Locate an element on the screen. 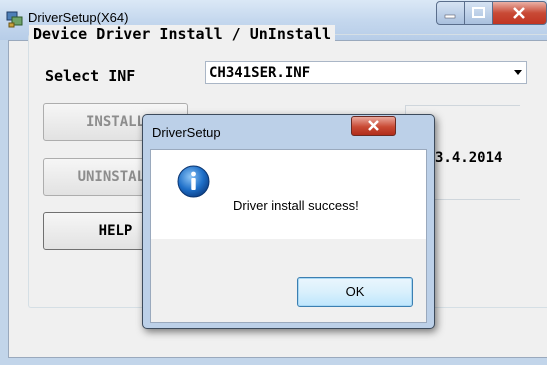  dialog-close-button is located at coordinates (373, 126).